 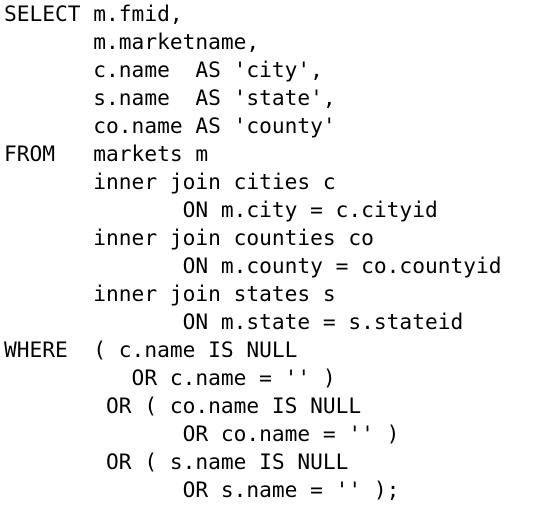 What do you see at coordinates (170, 181) in the screenshot?
I see `code-line-join-cities: inner join cities c` at bounding box center [170, 181].